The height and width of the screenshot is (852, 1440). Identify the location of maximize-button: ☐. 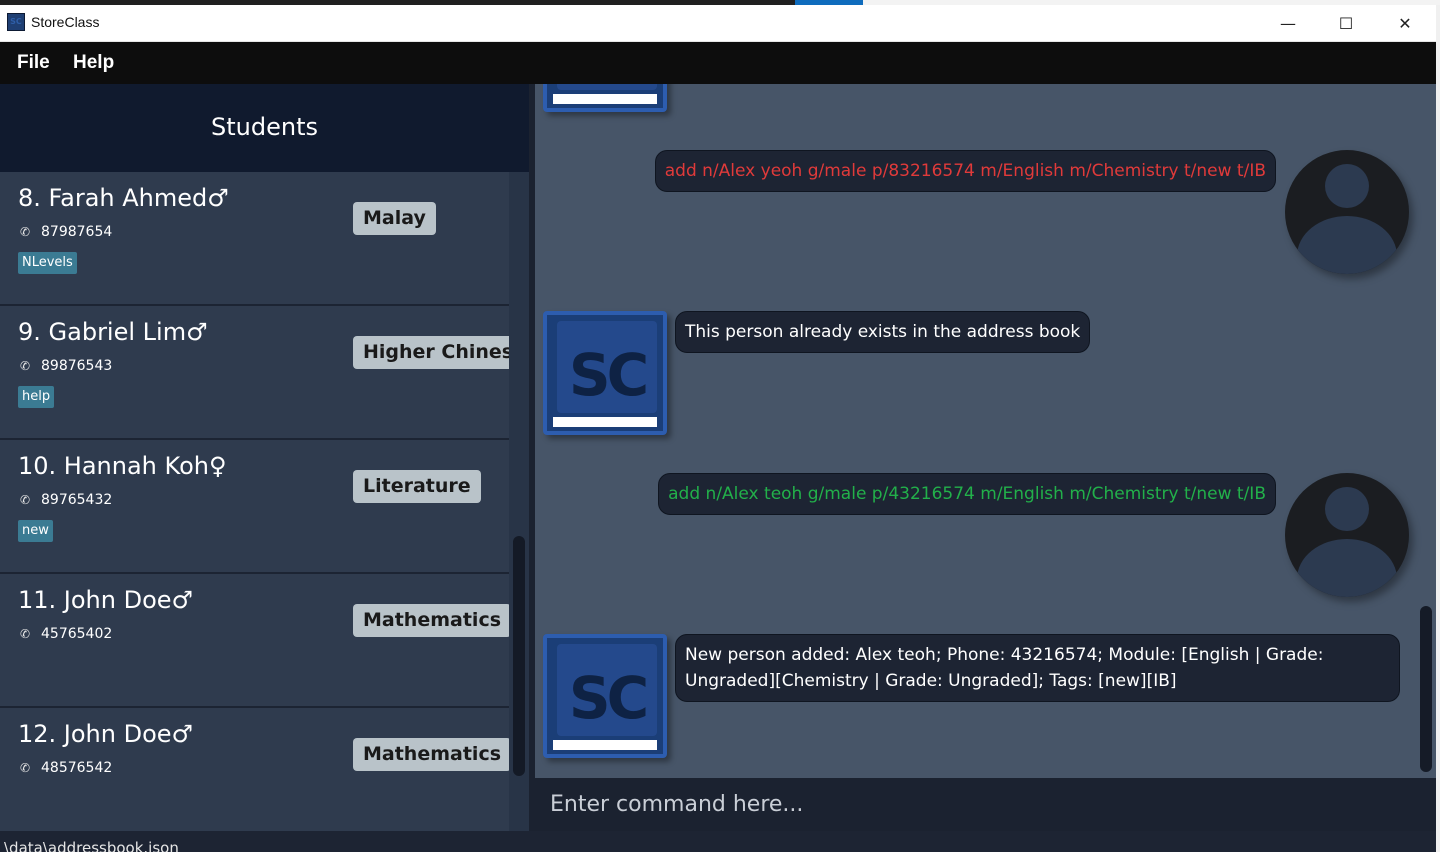
(1346, 23).